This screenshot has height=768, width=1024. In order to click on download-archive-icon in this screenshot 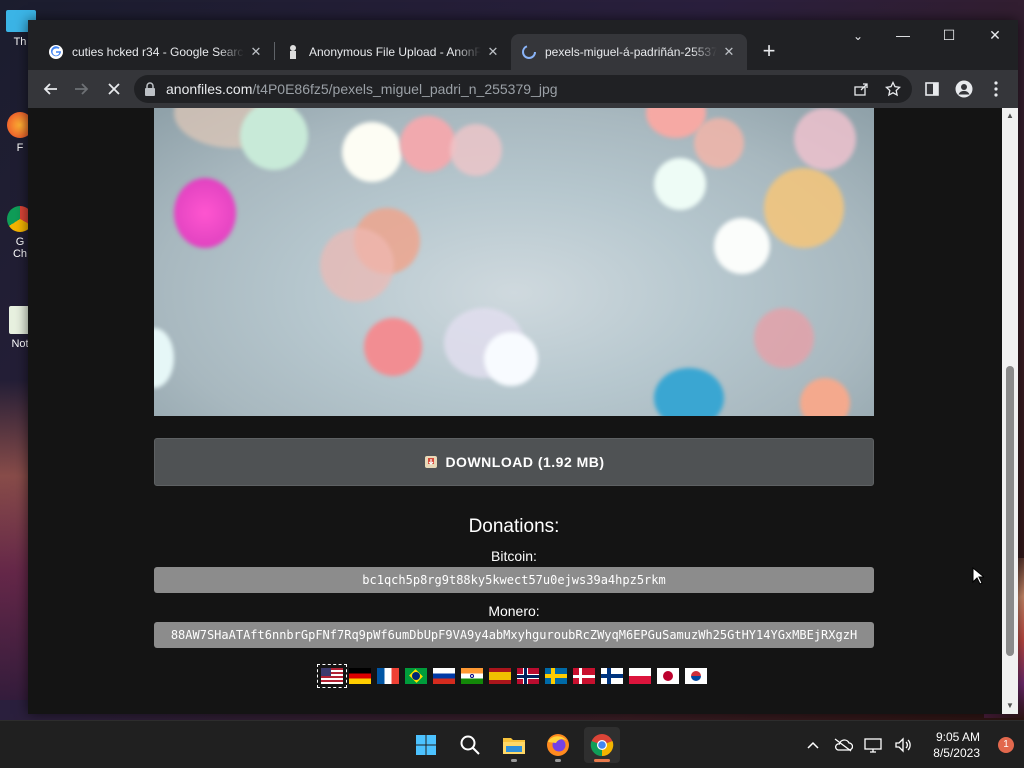, I will do `click(431, 462)`.